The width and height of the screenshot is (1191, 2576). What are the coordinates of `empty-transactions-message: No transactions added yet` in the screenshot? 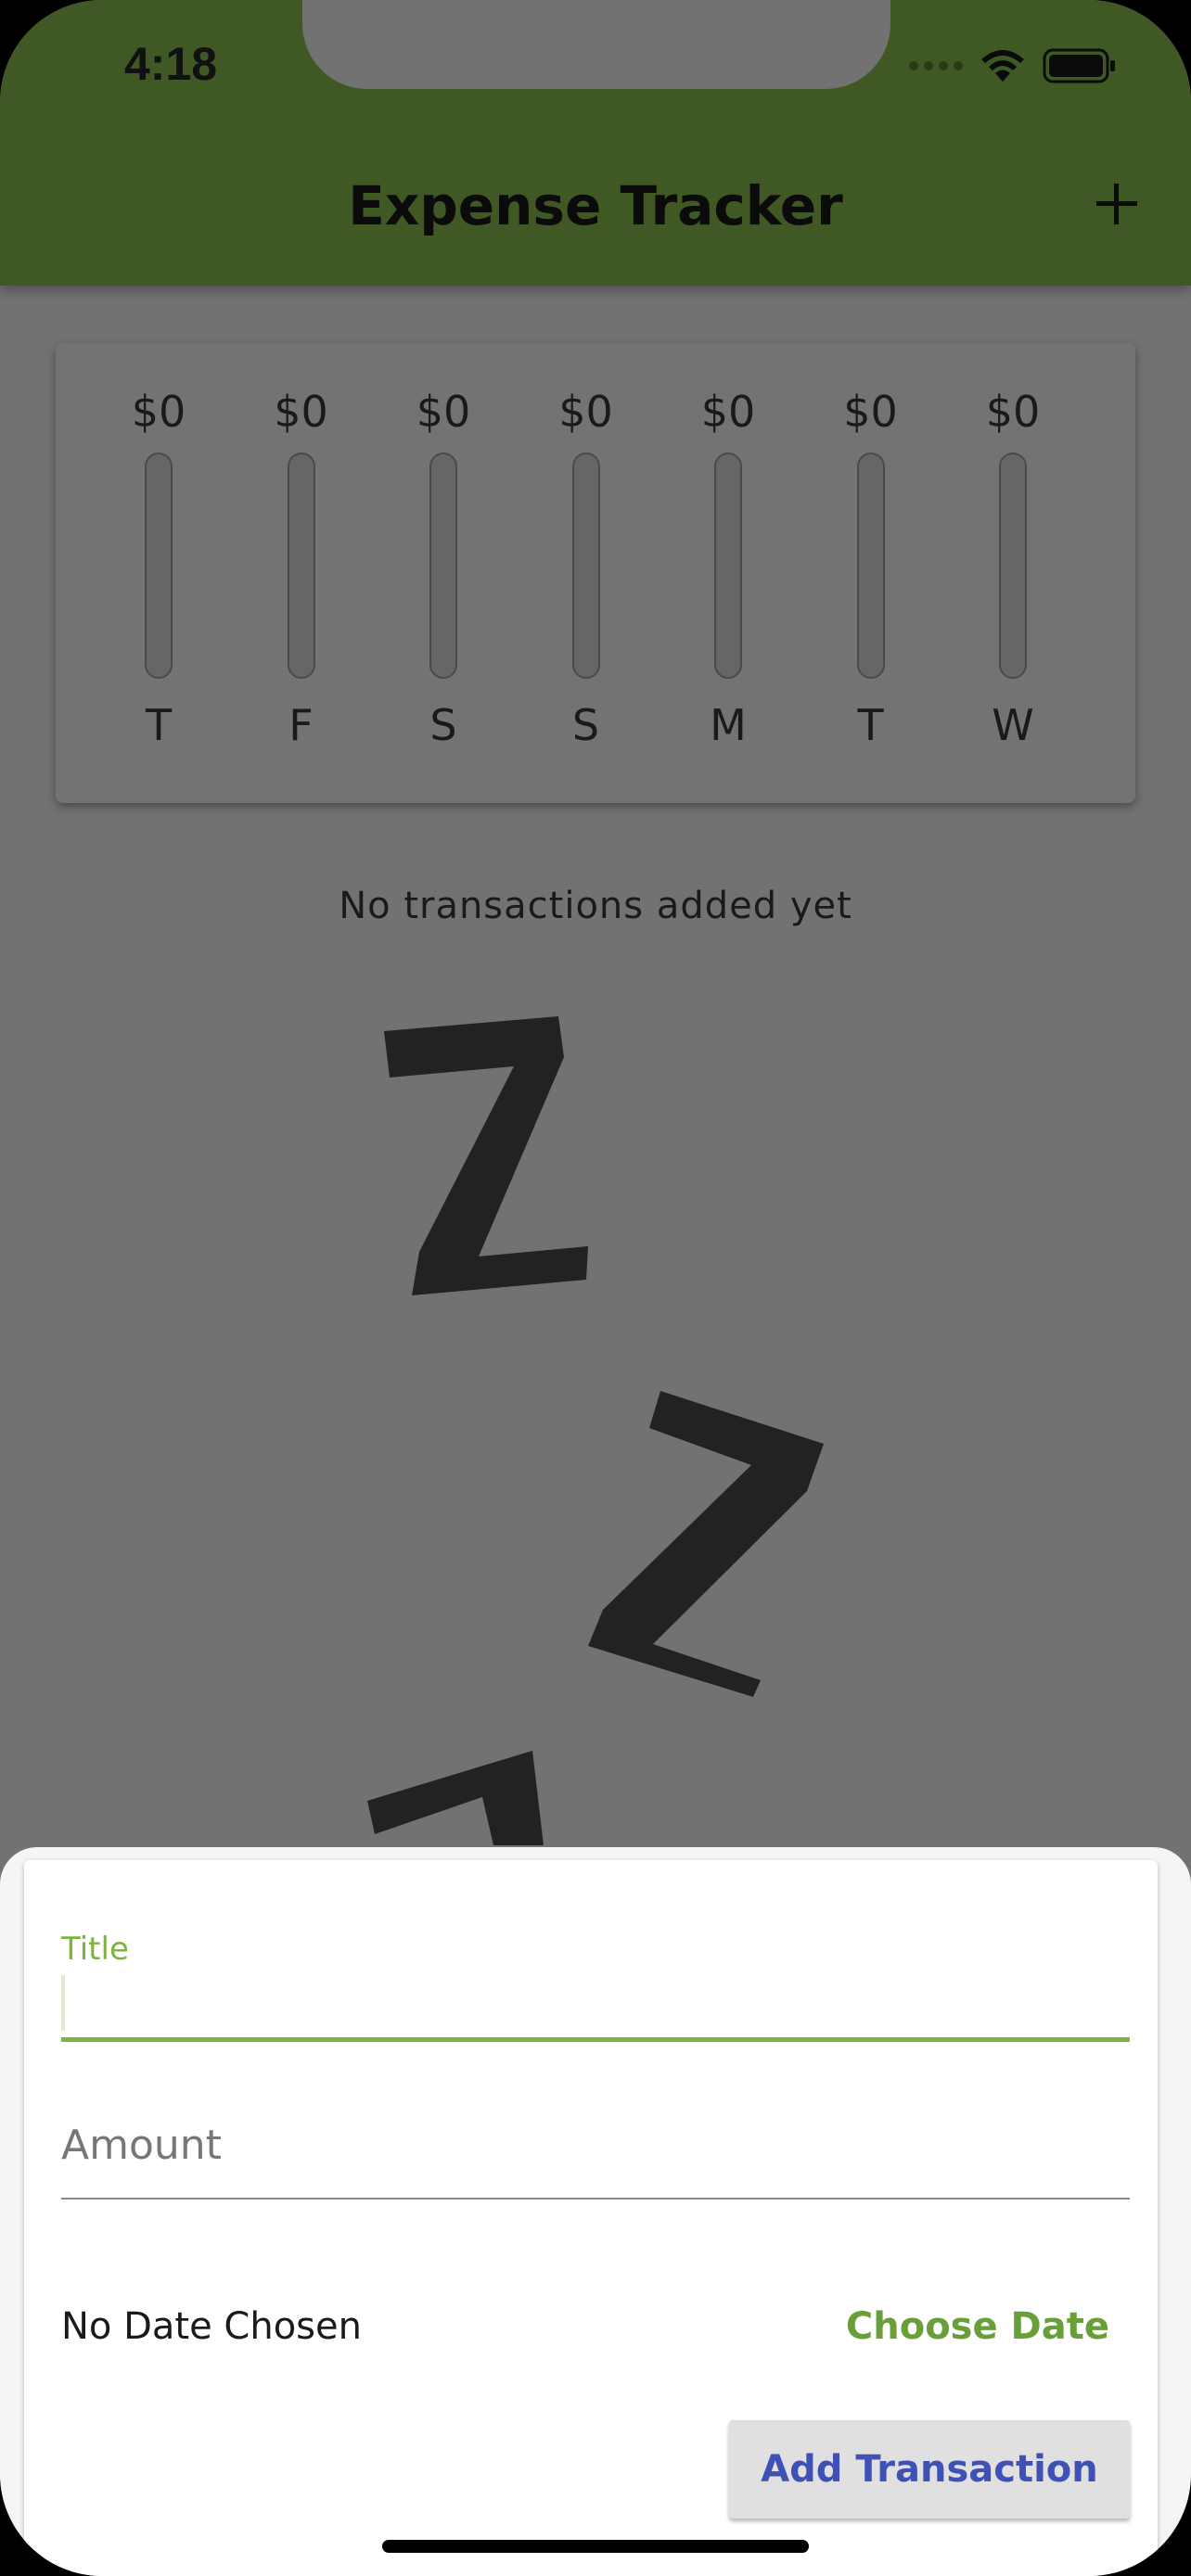 It's located at (595, 906).